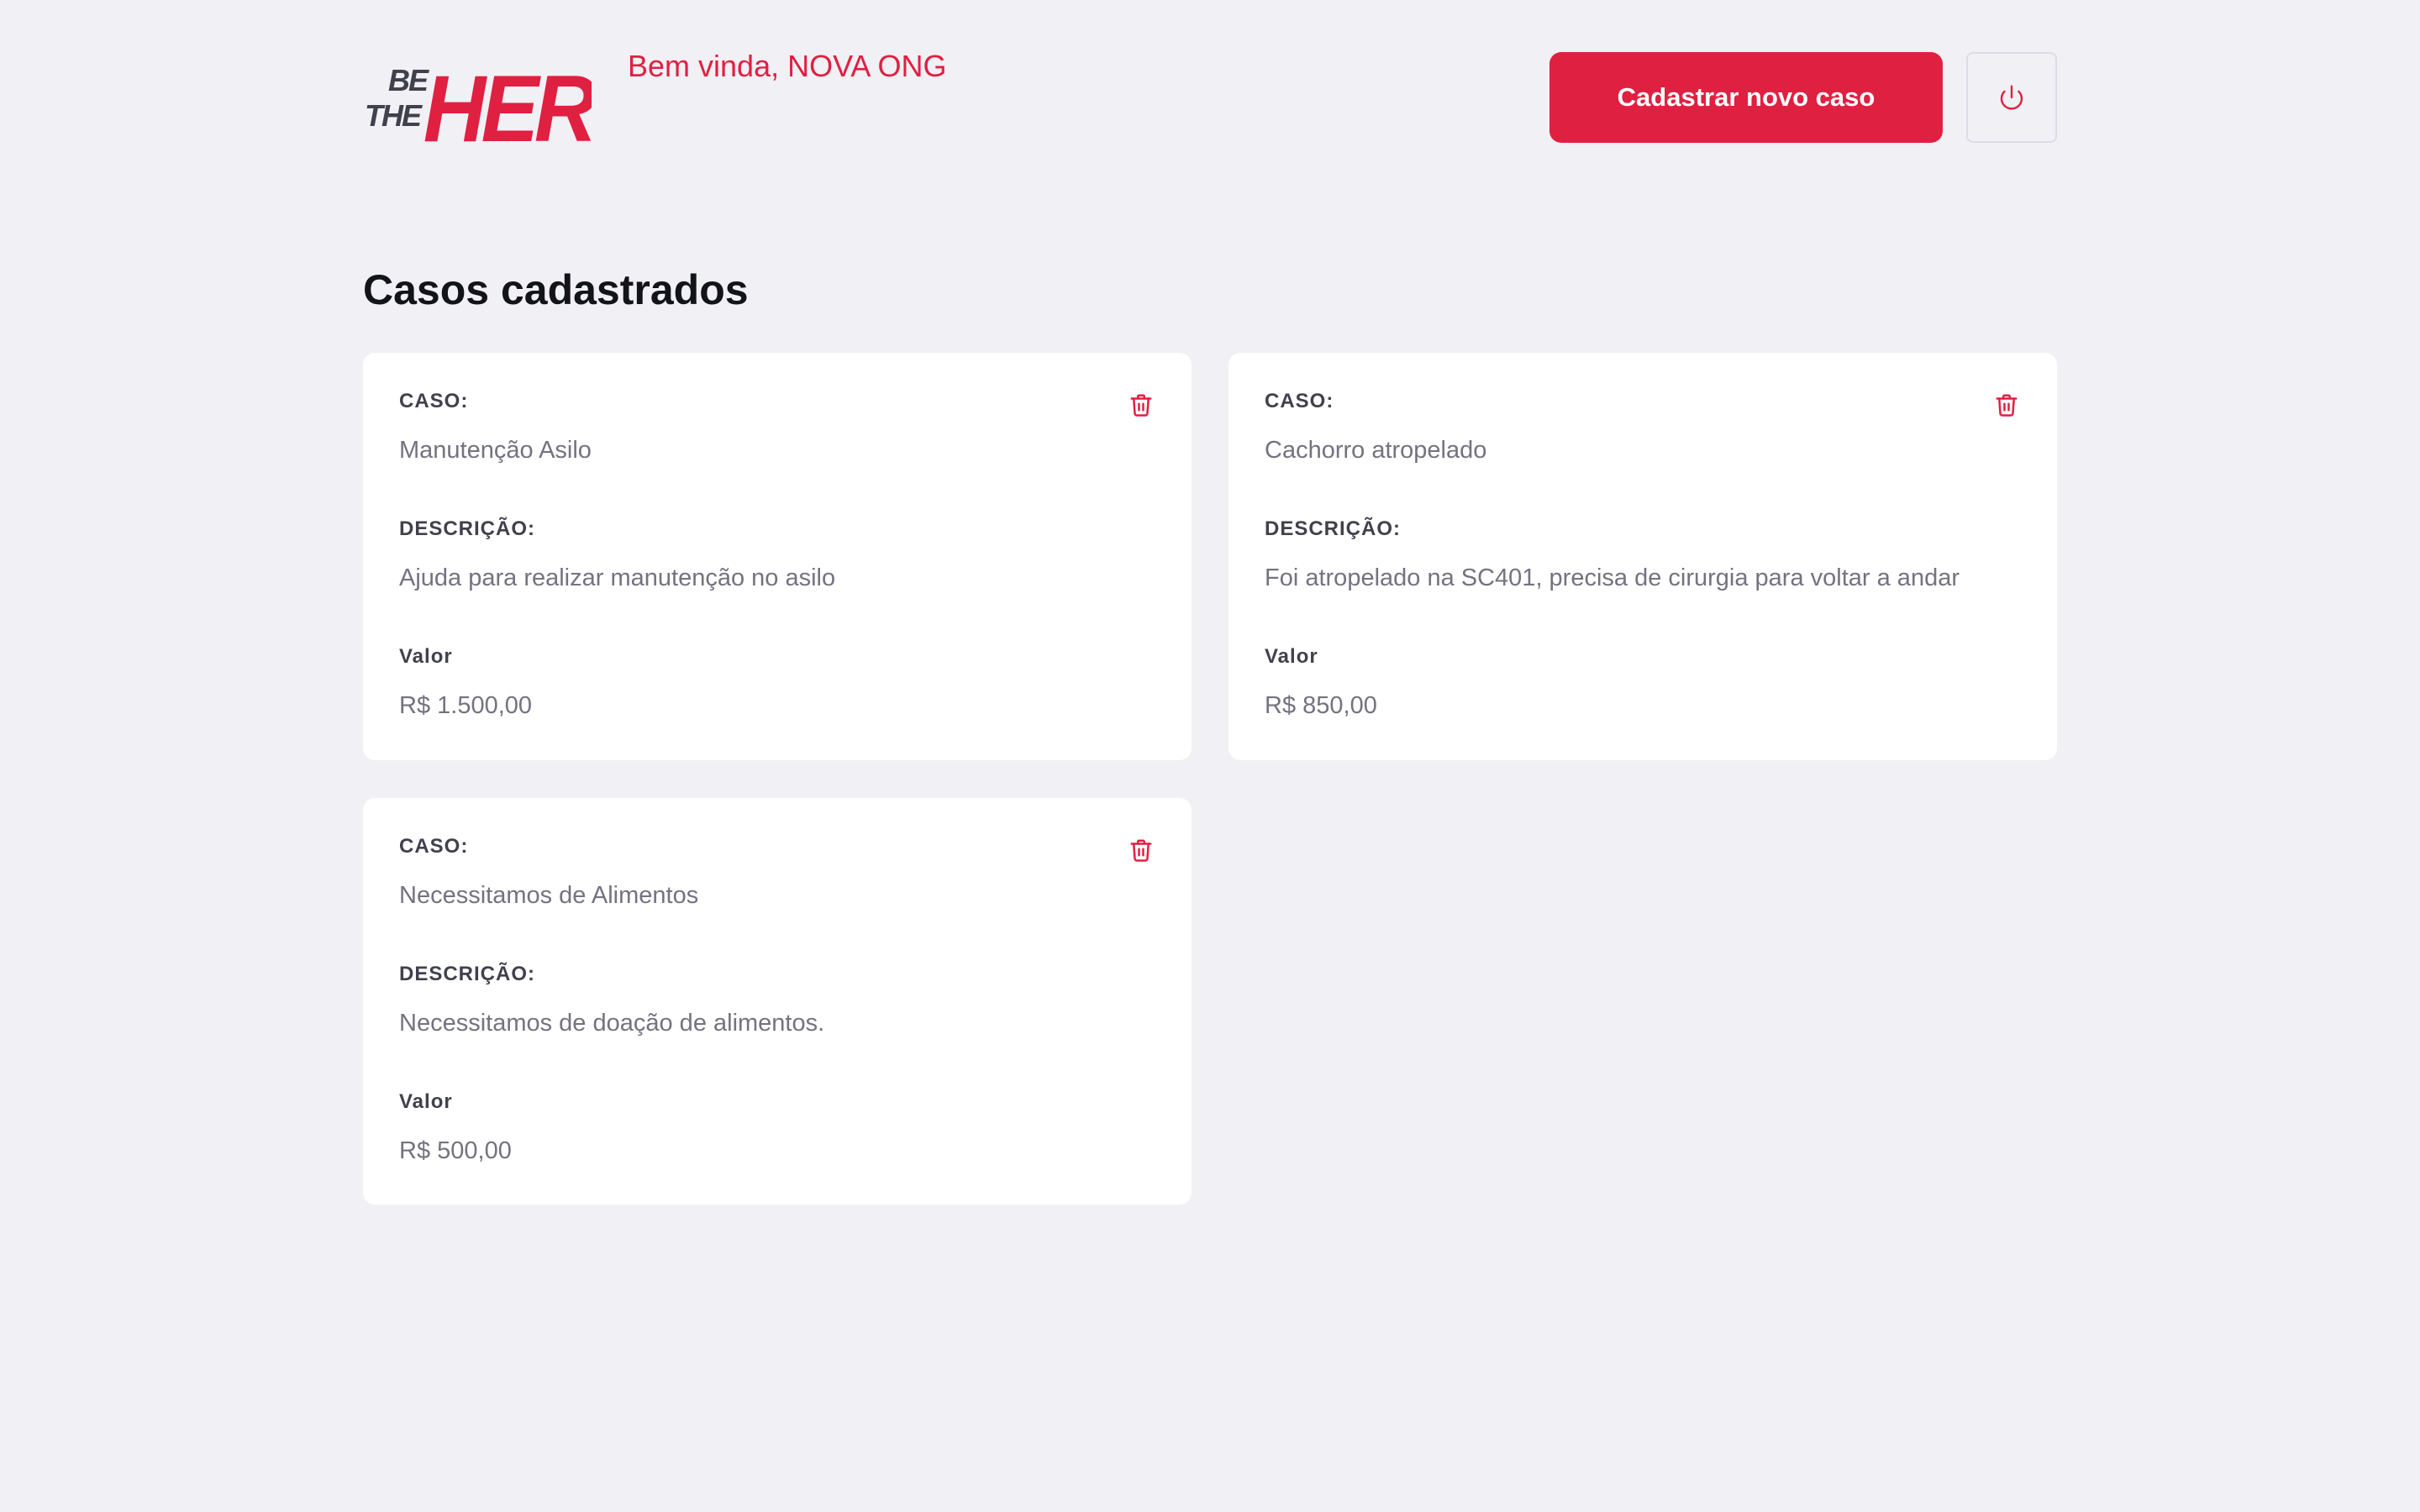  I want to click on case-title: Cachorro atropelado, so click(1376, 450).